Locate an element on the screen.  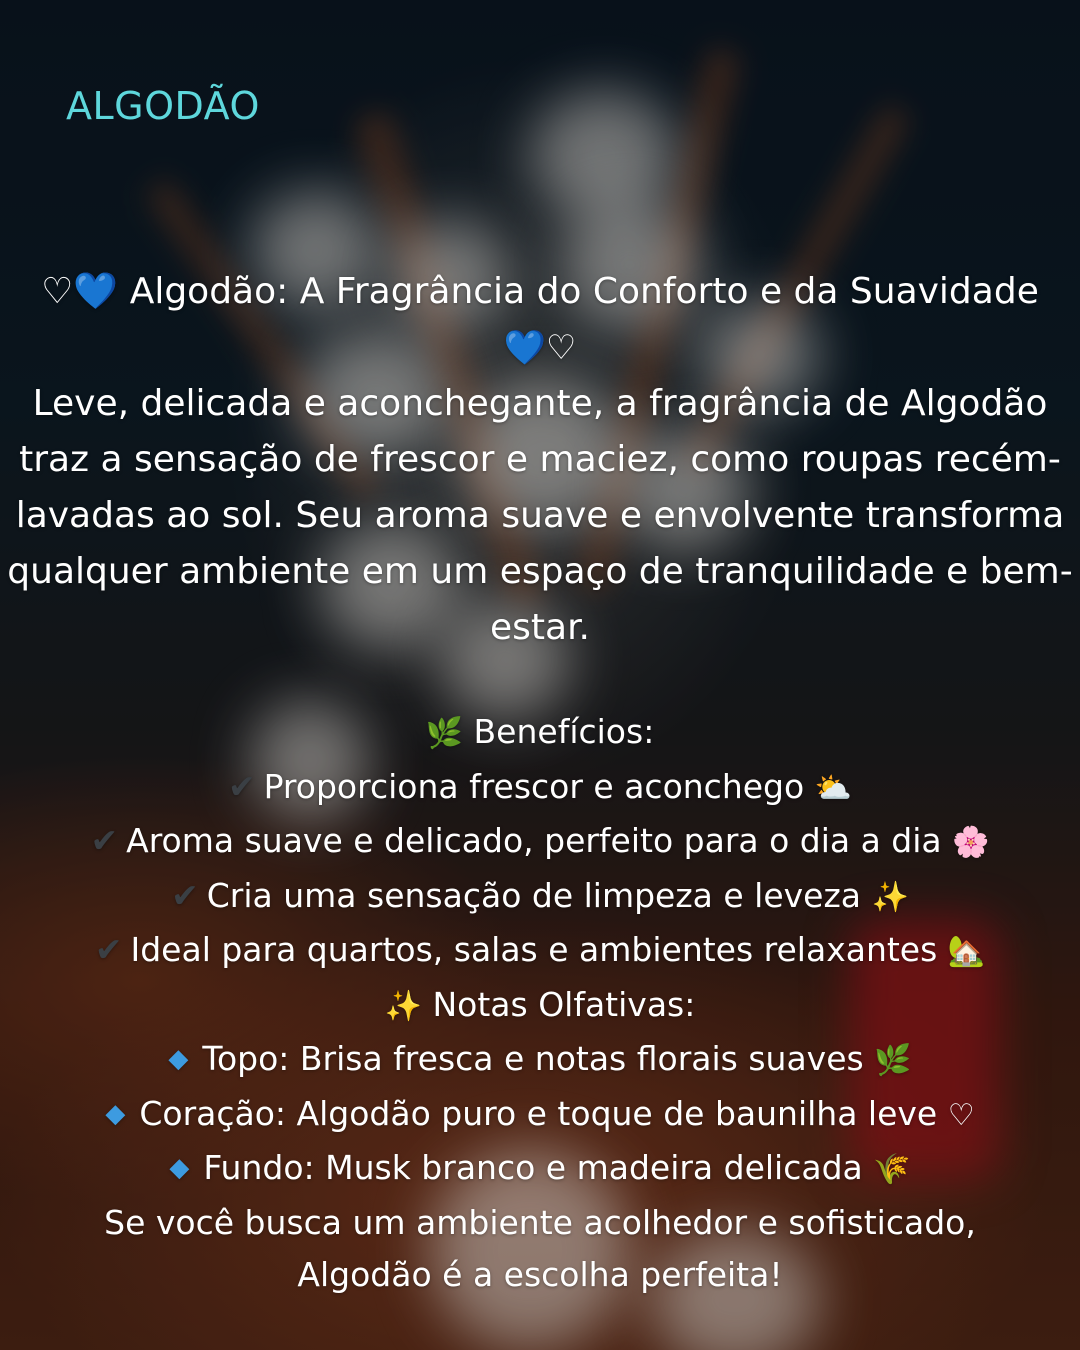
benefit-item: ✔ Proporciona frescor e aconchego ⛅ is located at coordinates (540, 786).